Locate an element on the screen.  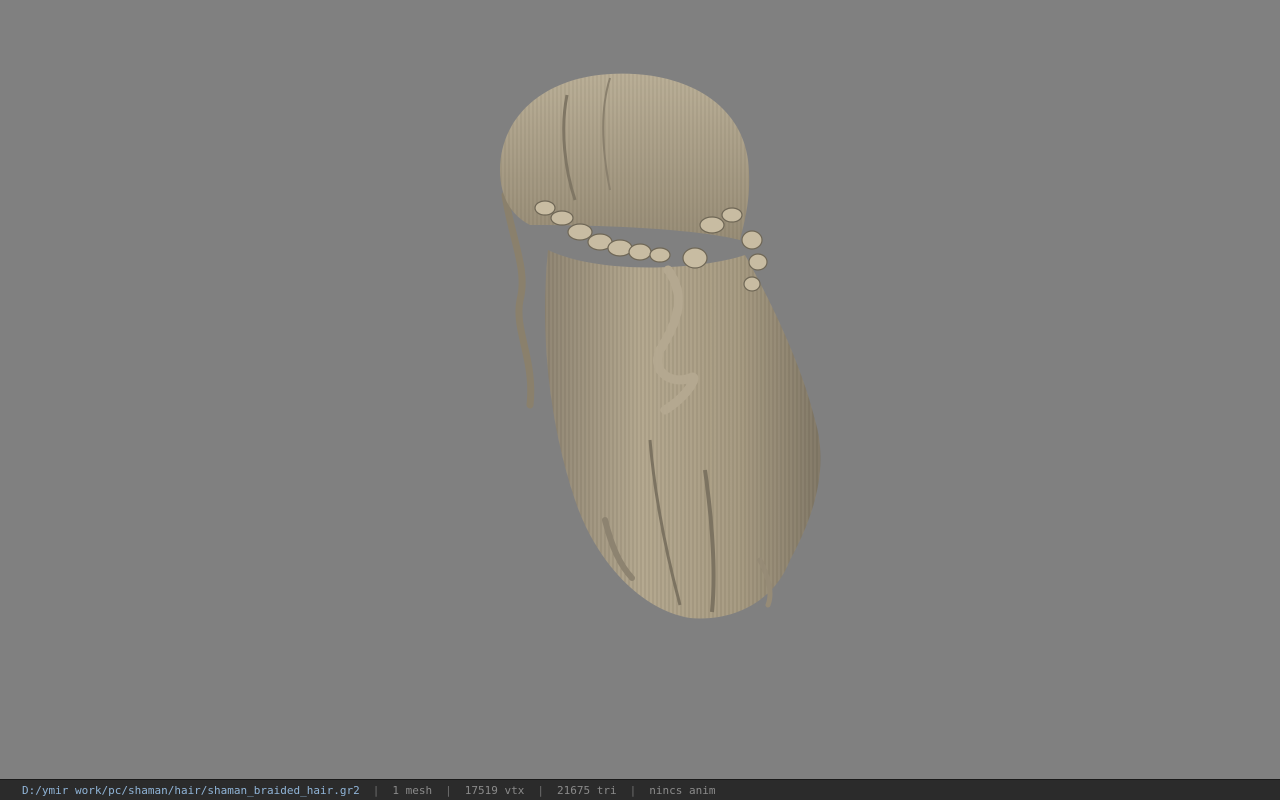
mesh-count: 1 mesh is located at coordinates (412, 790).